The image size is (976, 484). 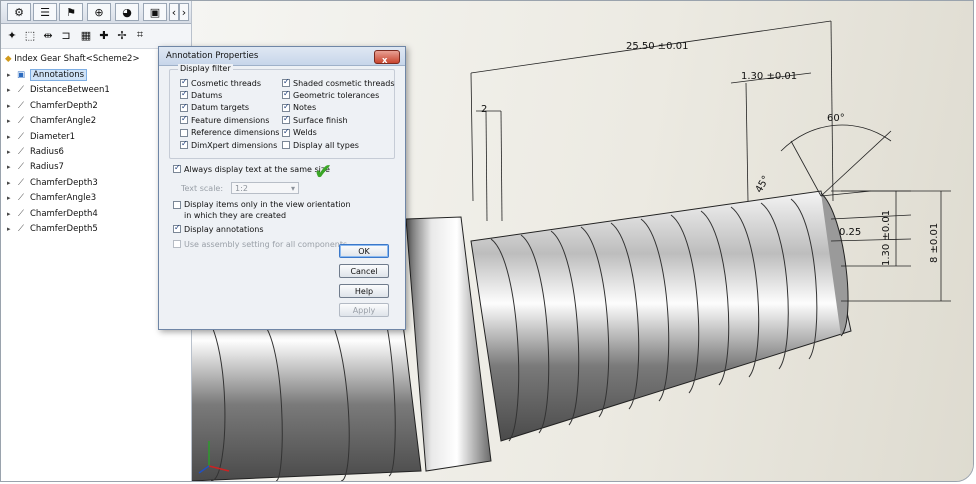 What do you see at coordinates (234, 145) in the screenshot?
I see `filter-label: DimXpert dimensions` at bounding box center [234, 145].